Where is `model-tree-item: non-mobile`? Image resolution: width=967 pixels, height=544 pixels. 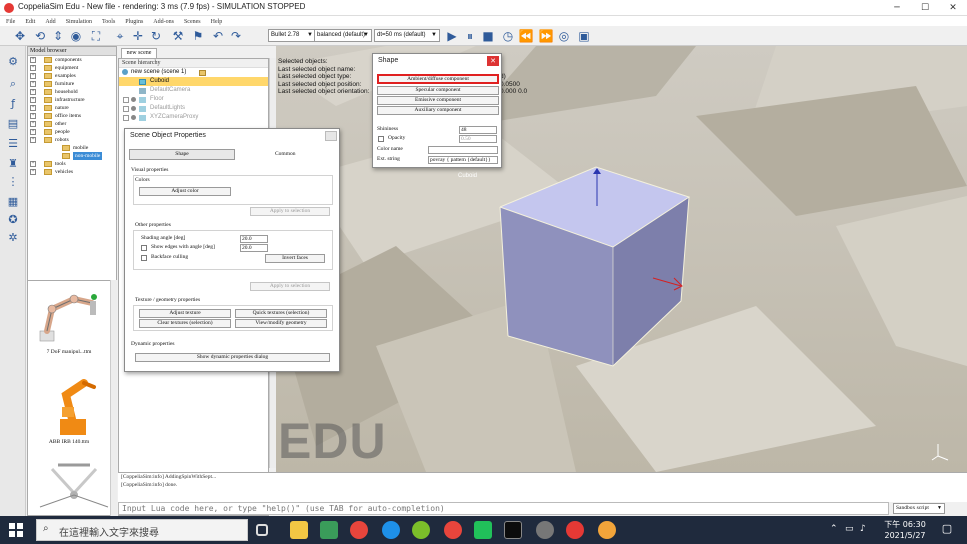 model-tree-item: non-mobile is located at coordinates (72, 156).